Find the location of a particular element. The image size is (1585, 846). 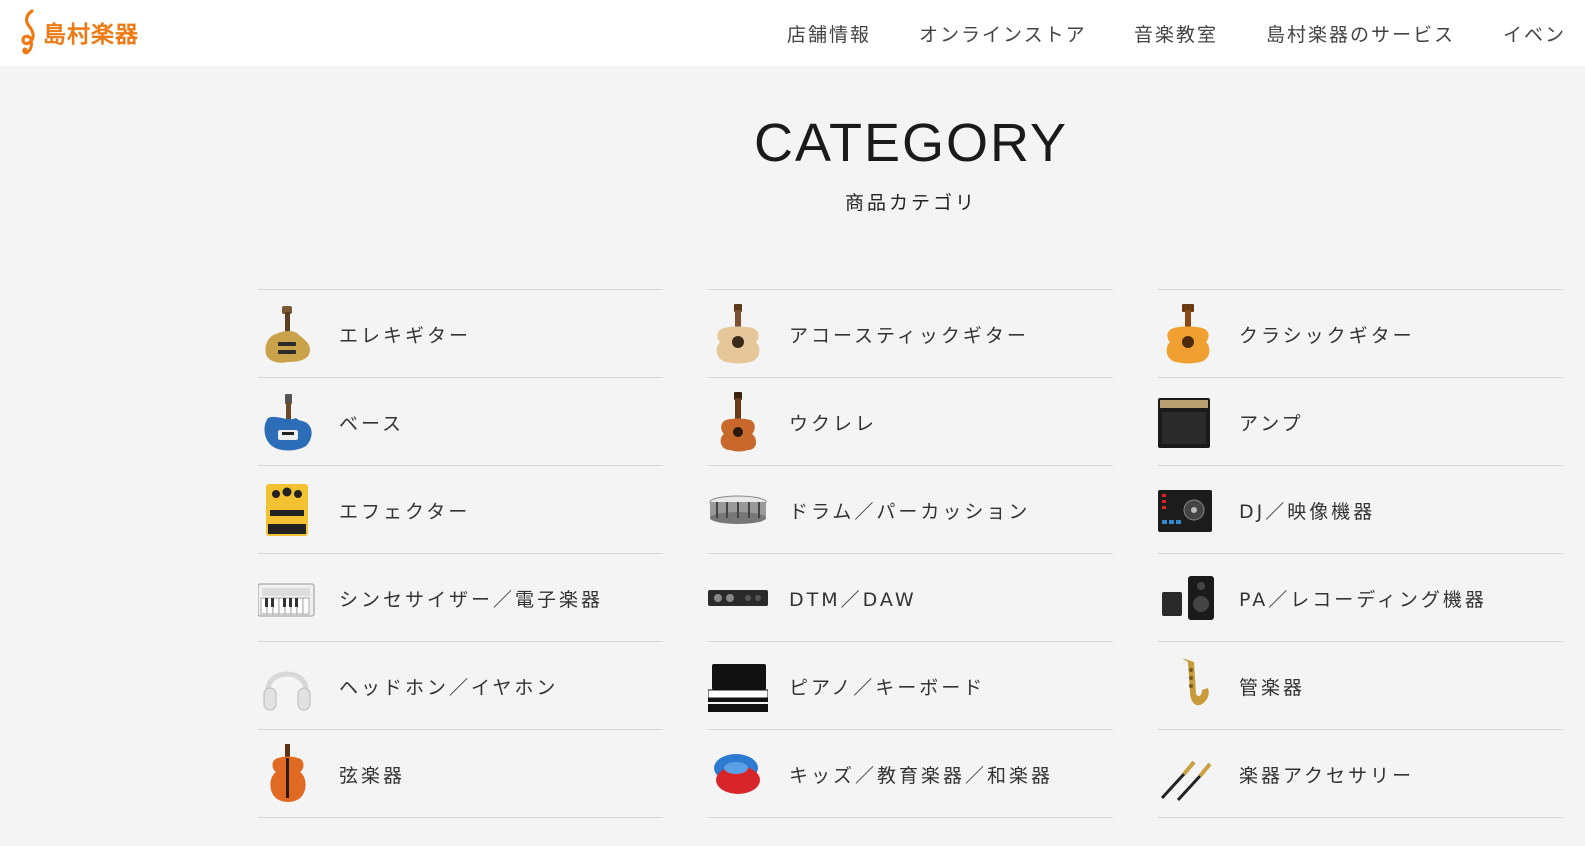

headphones-icon is located at coordinates (287, 691).